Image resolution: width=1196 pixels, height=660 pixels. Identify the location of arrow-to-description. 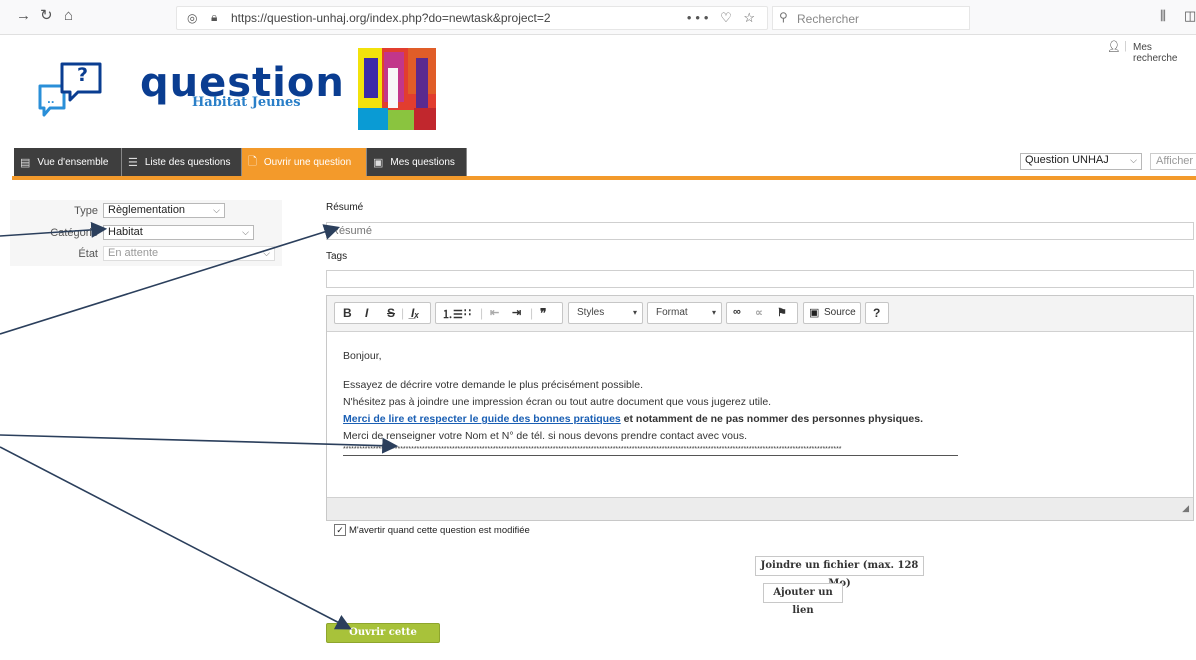
(199, 444).